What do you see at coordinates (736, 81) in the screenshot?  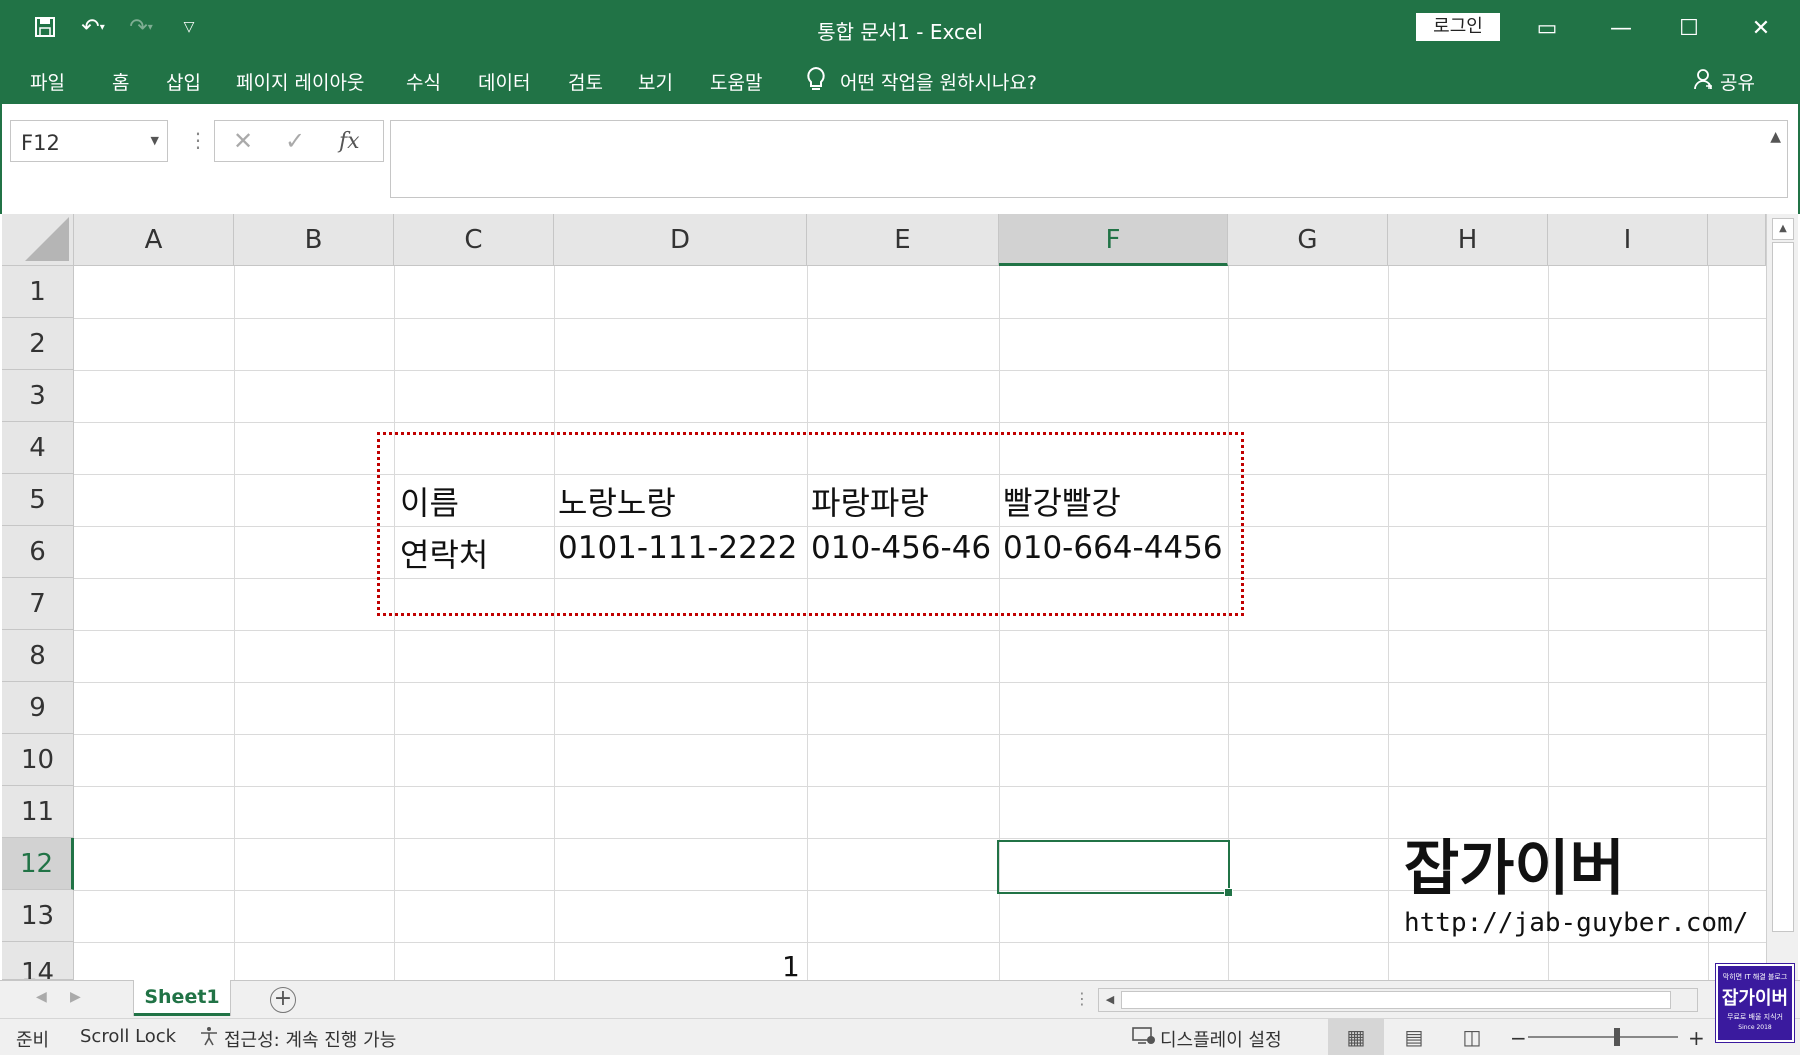 I see `tab-help: 도움말` at bounding box center [736, 81].